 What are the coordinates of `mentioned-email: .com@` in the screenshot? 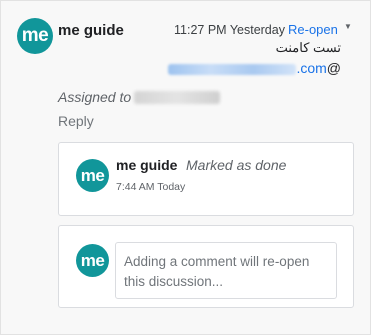 It's located at (254, 68).